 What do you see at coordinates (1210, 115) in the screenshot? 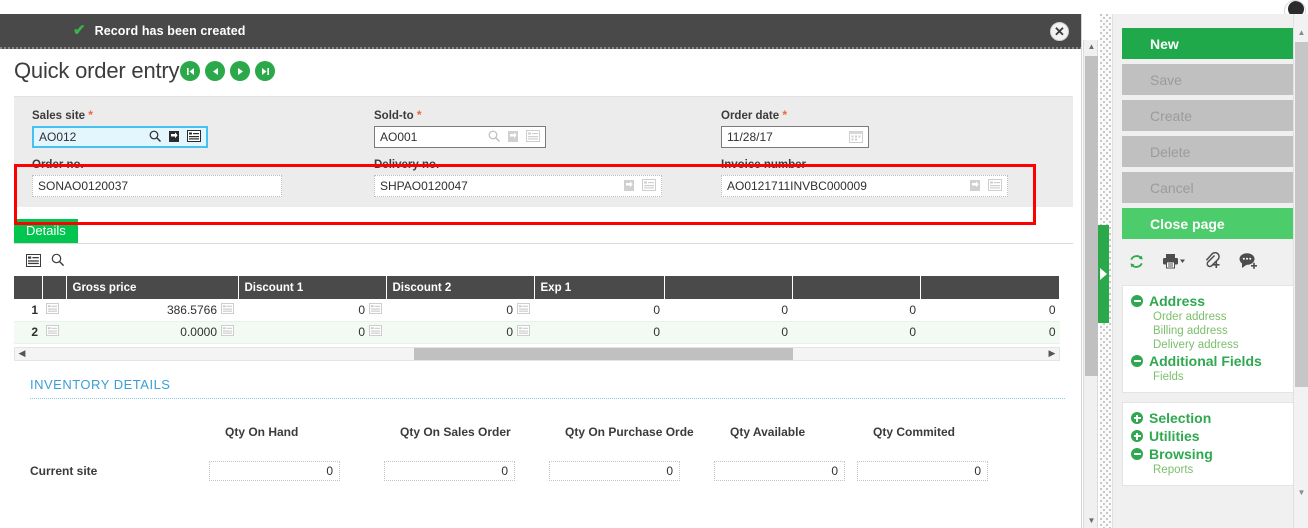
I see `create-button: Create` at bounding box center [1210, 115].